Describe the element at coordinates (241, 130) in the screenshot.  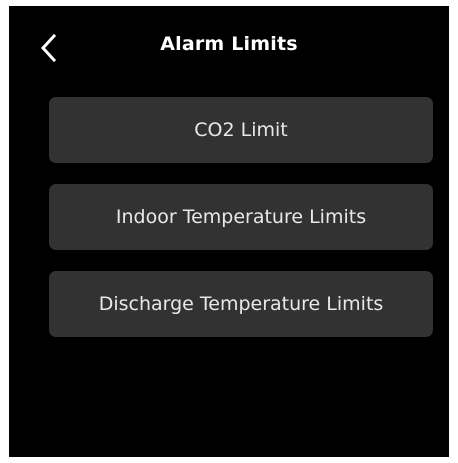
I see `co2-limit-button: CO2 Limit` at that location.